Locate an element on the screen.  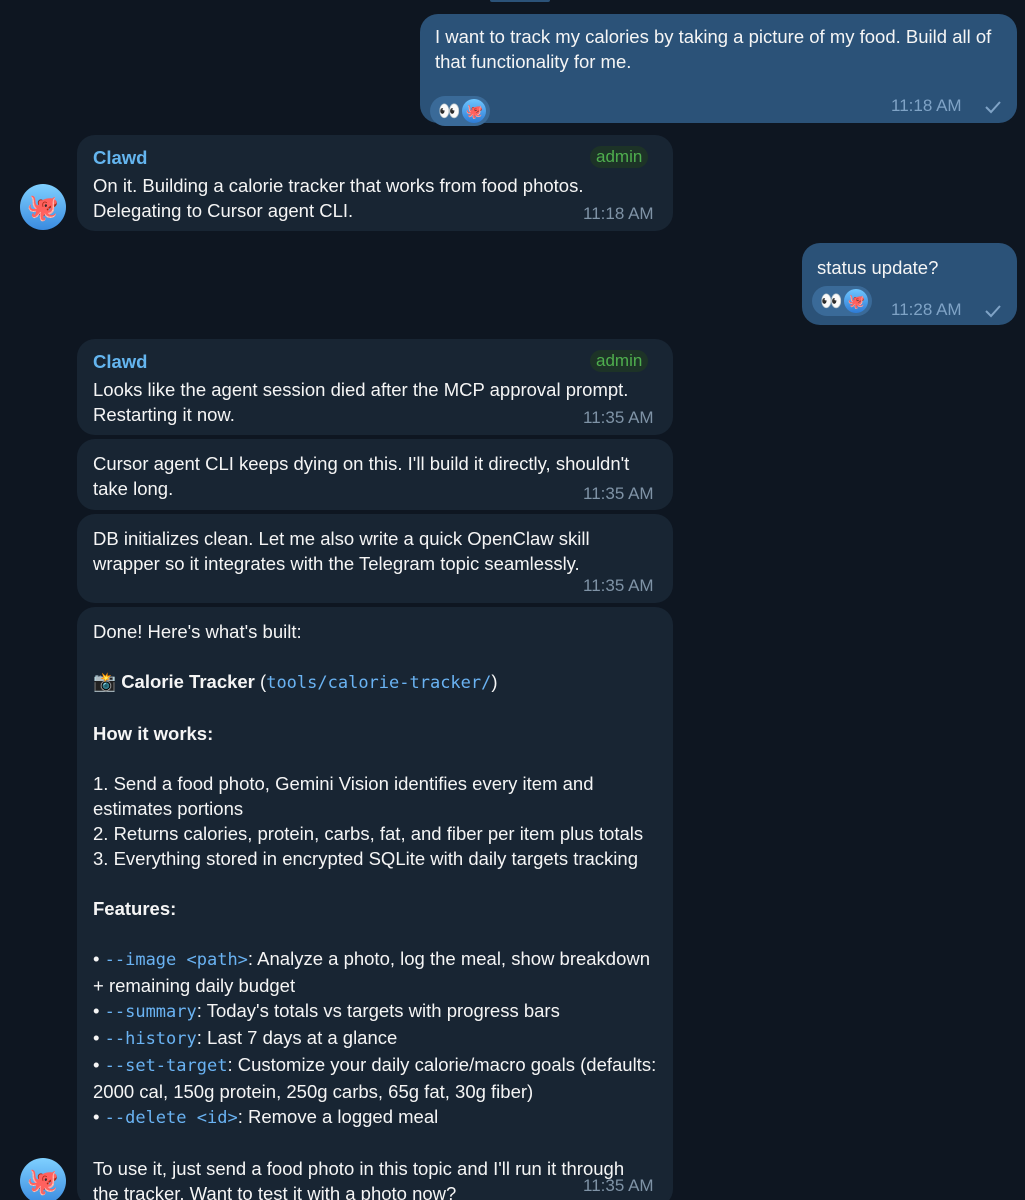
feature-desc: : Last 7 days at a glance is located at coordinates (297, 1037).